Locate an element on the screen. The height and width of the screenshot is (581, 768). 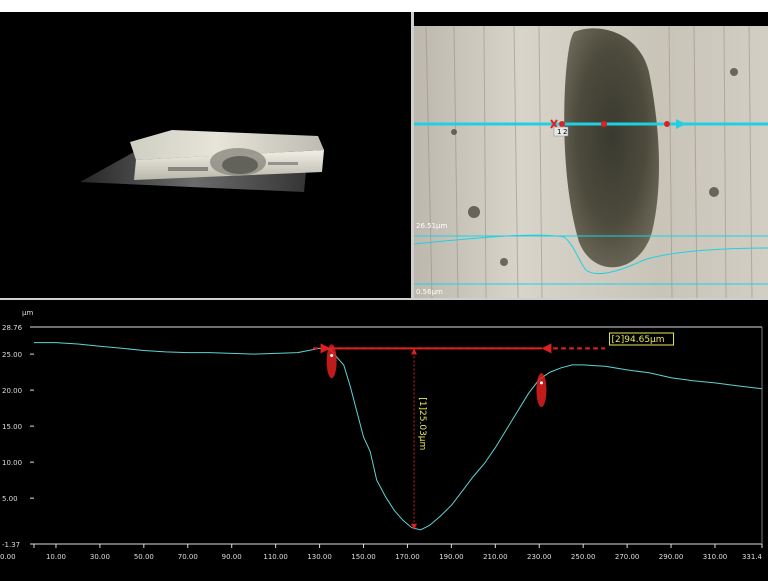
x-tick-label: 90.00 is located at coordinates (232, 557).